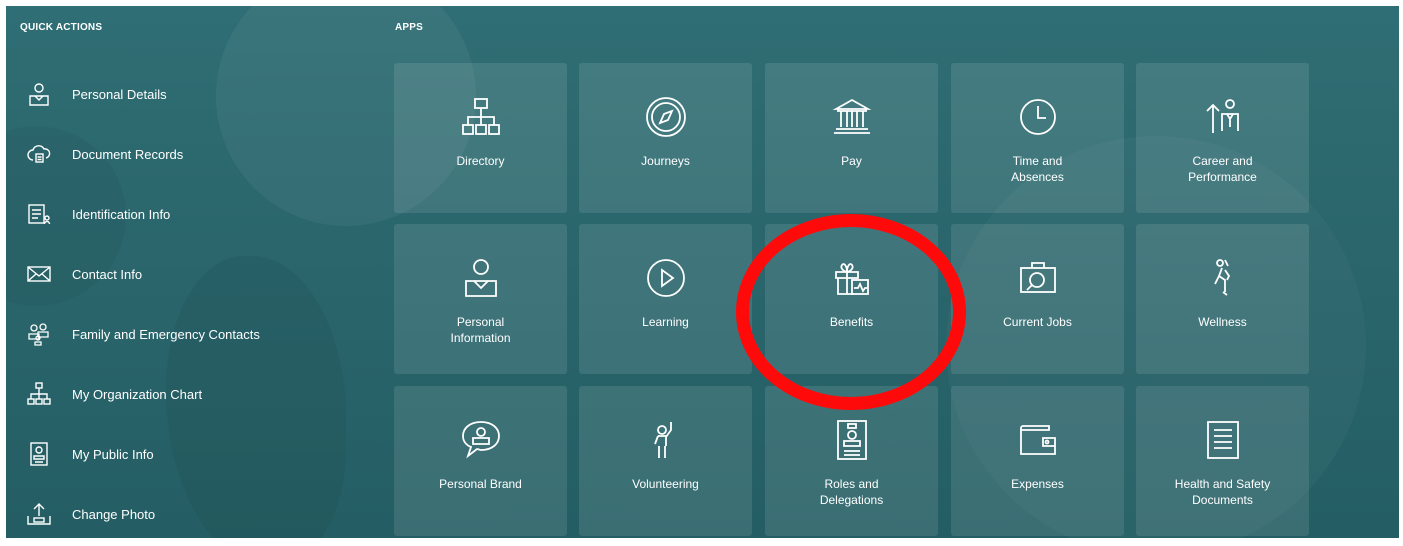 This screenshot has height=546, width=1403. I want to click on upload-photo-icon, so click(39, 514).